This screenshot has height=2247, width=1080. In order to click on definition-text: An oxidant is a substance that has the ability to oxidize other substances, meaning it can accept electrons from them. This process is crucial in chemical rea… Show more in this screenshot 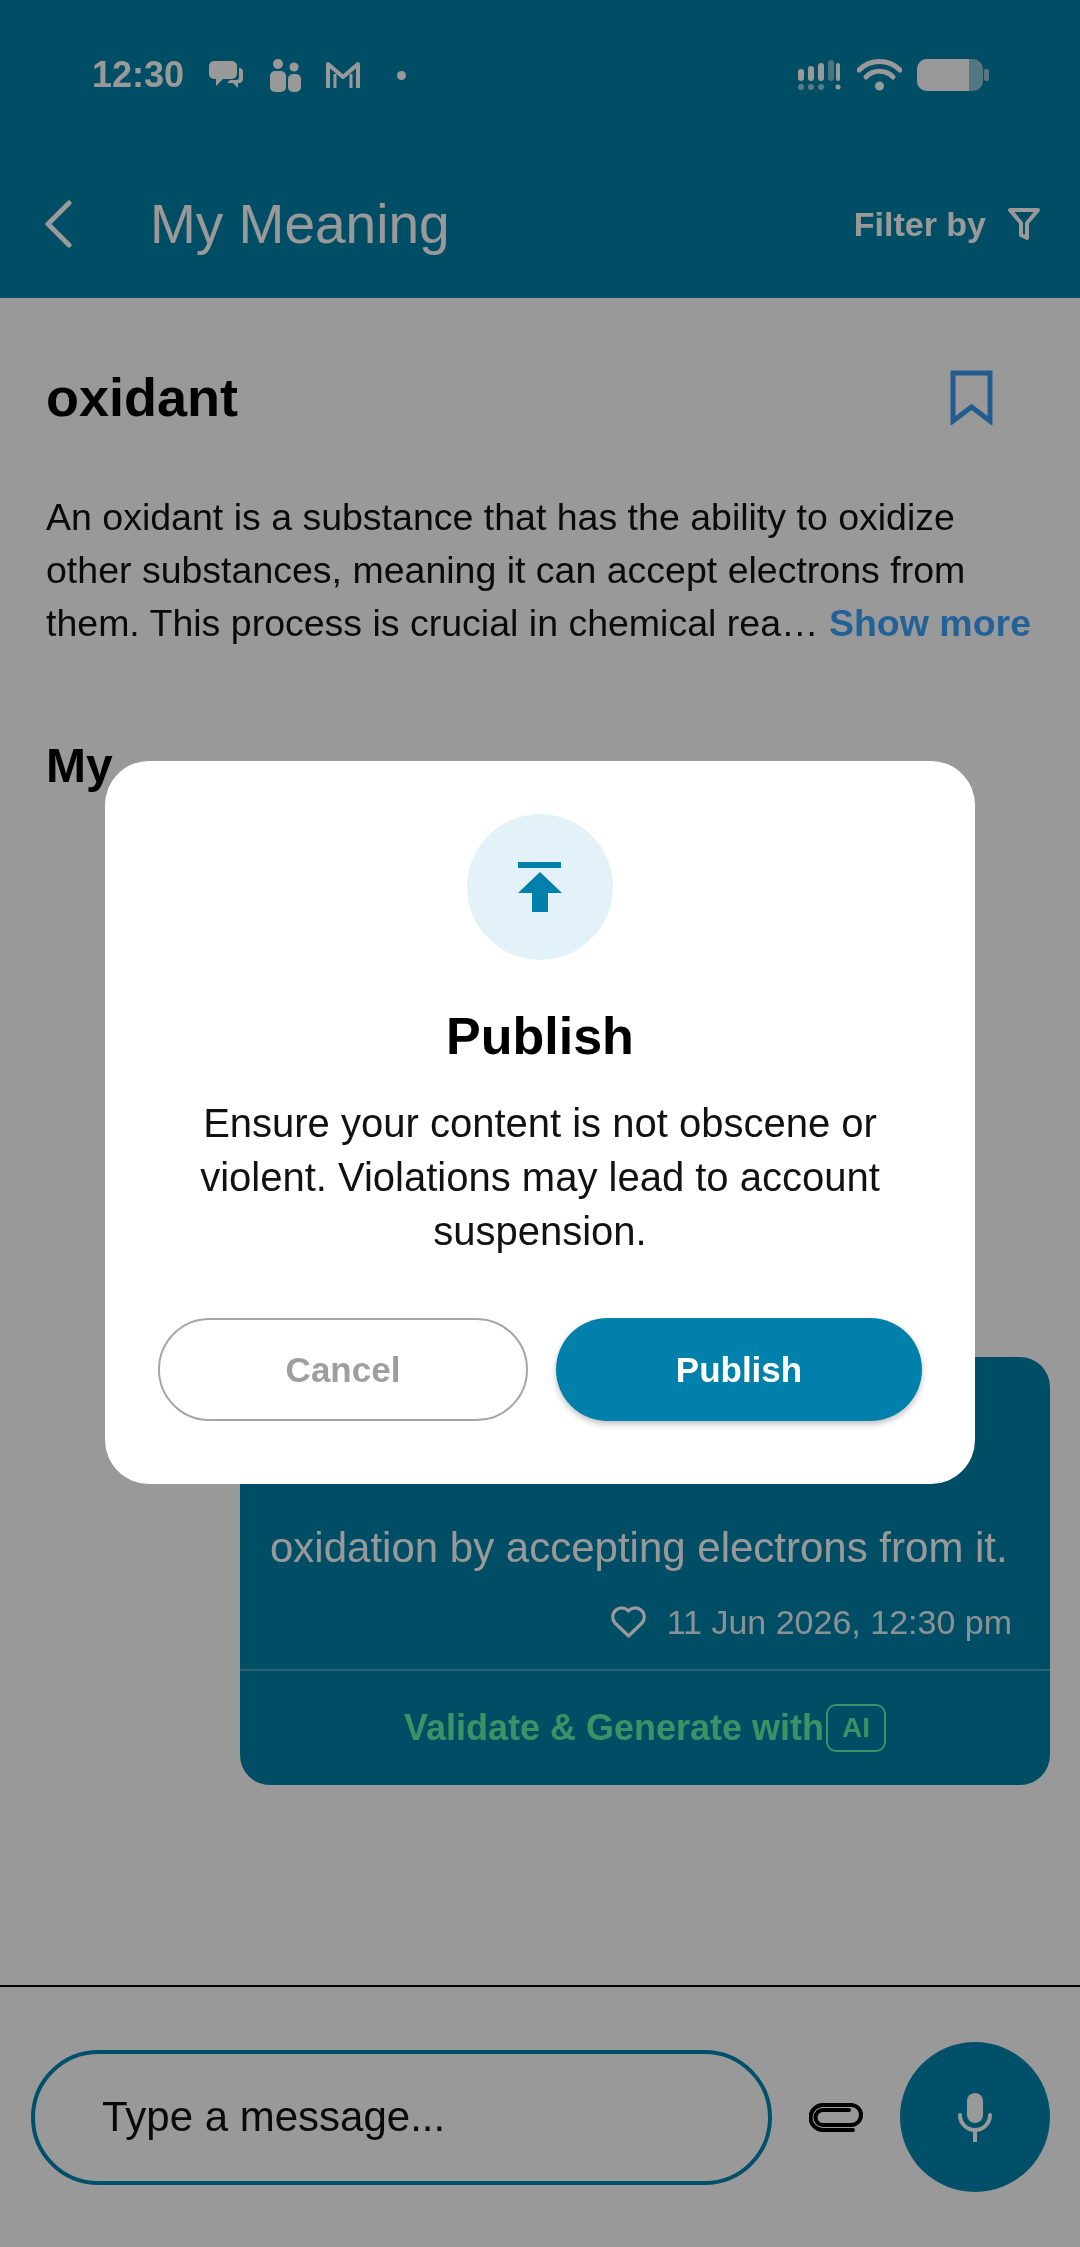, I will do `click(539, 570)`.